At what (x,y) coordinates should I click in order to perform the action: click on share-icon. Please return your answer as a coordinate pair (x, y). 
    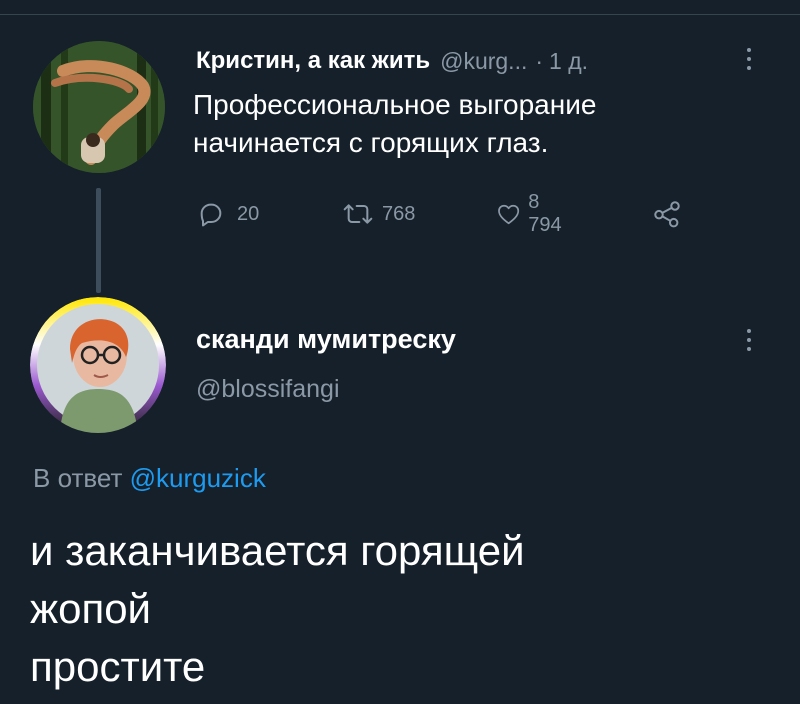
    Looking at the image, I should click on (667, 214).